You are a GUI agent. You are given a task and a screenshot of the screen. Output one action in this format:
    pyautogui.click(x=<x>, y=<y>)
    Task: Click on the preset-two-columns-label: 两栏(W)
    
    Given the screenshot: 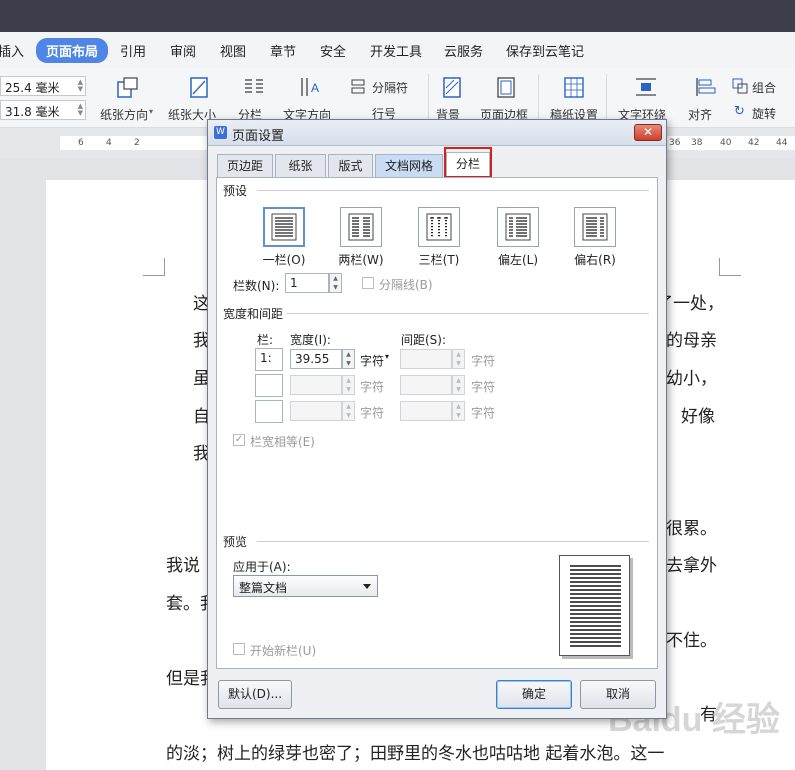 What is the action you would take?
    pyautogui.click(x=361, y=260)
    